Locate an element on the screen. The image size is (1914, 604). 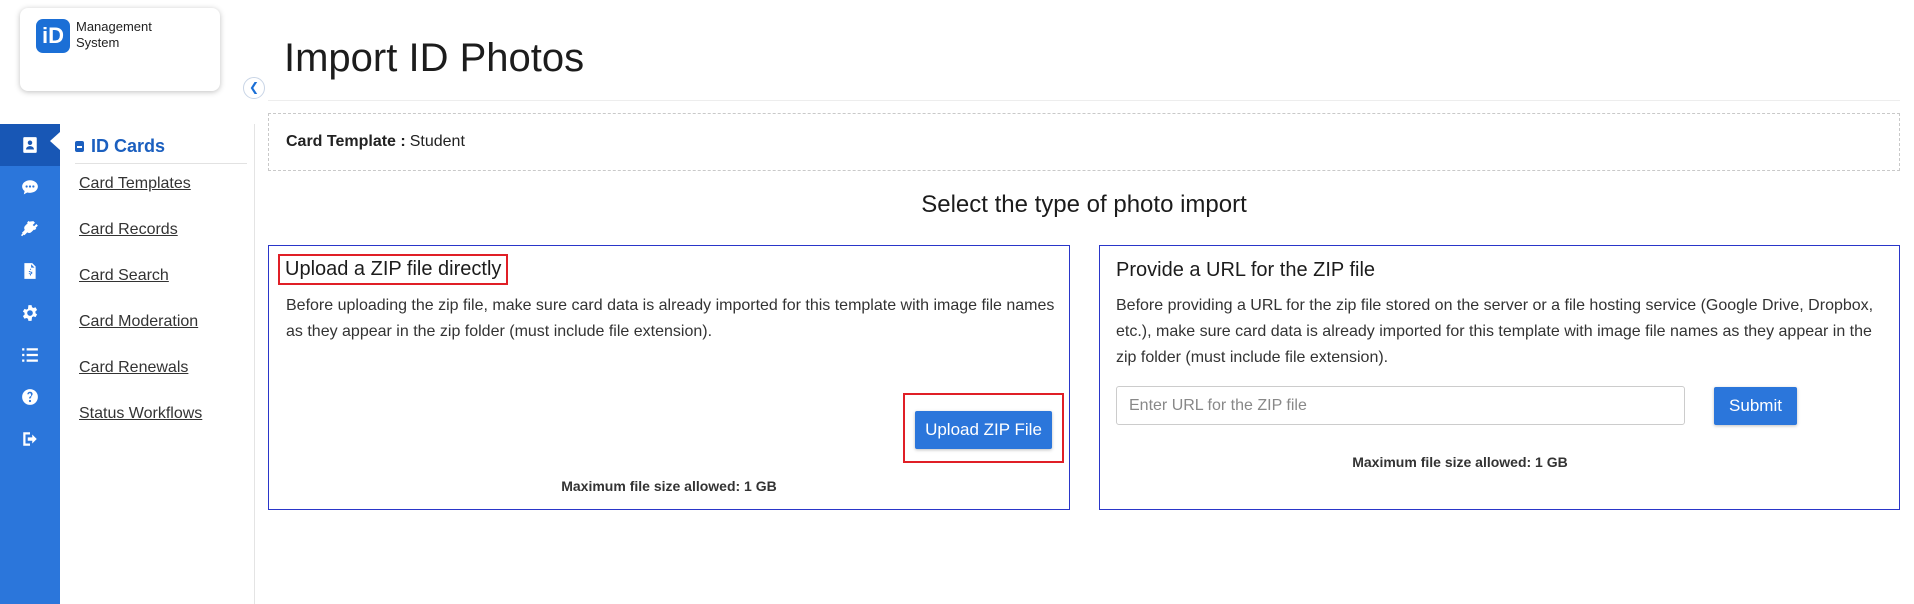
card-template-value: Student is located at coordinates (437, 141).